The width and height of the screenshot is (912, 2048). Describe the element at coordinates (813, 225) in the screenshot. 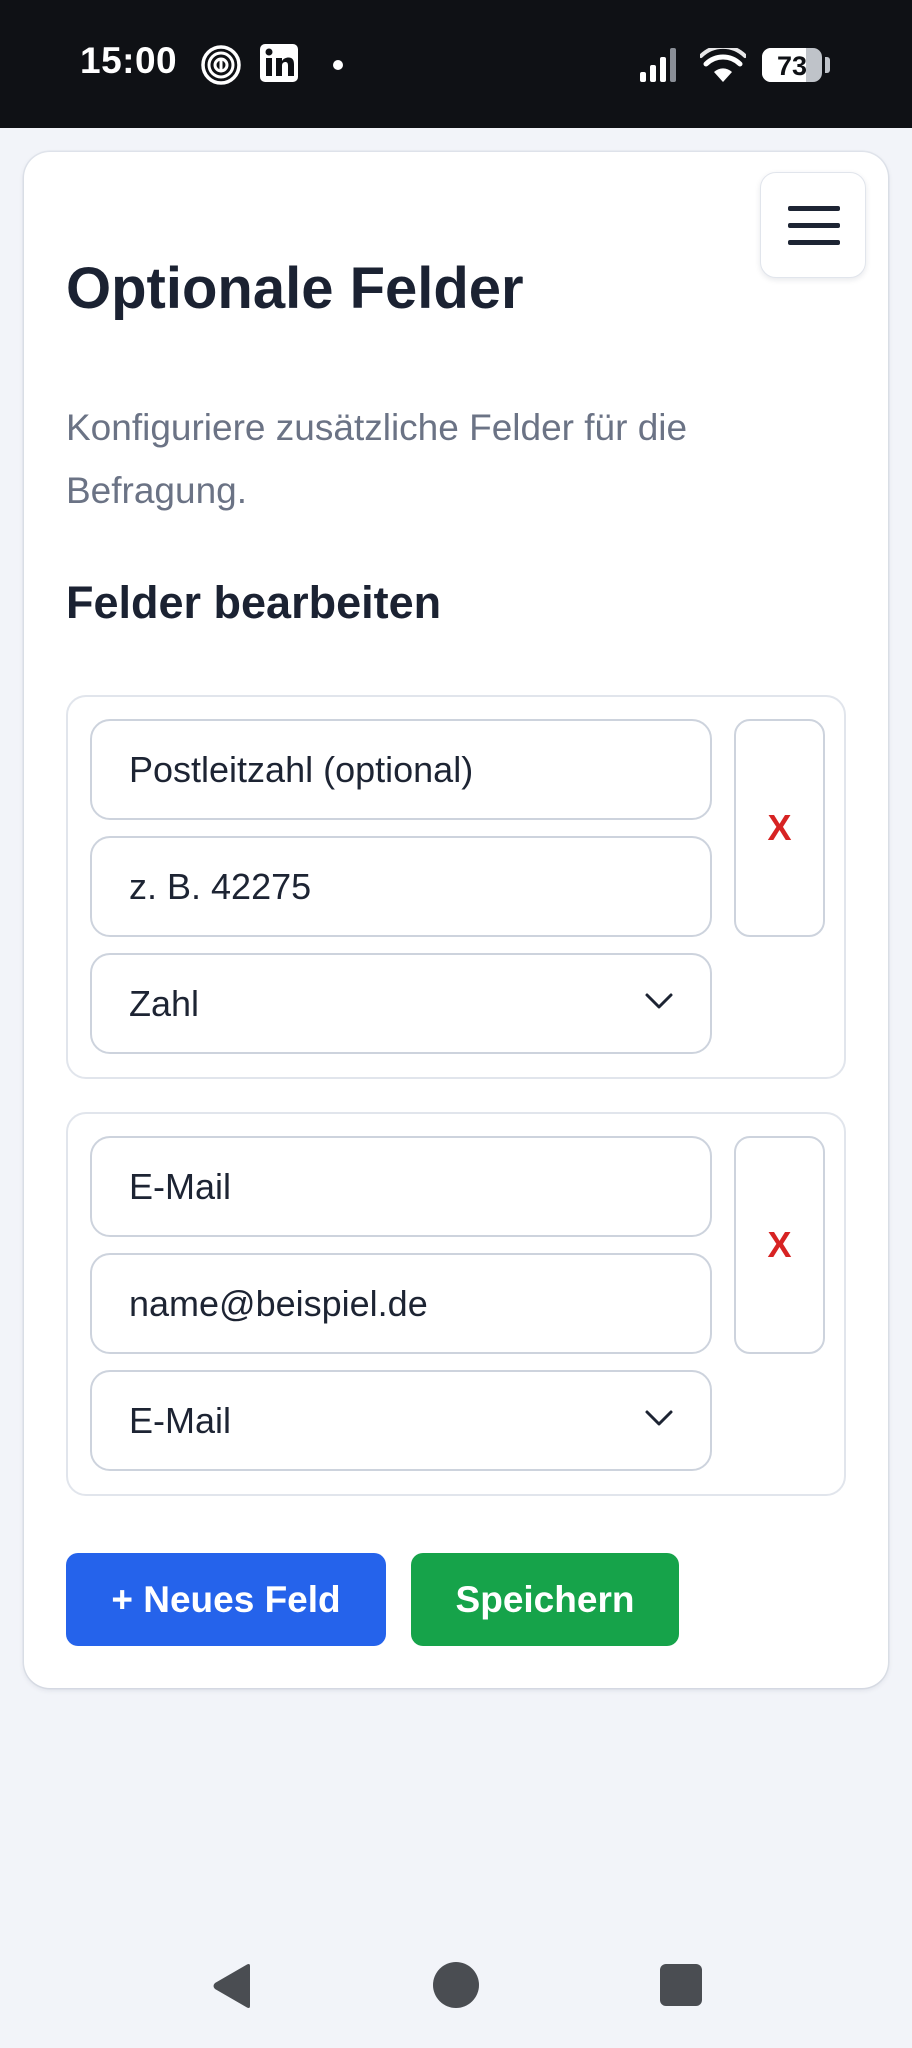

I see `menu-button` at that location.